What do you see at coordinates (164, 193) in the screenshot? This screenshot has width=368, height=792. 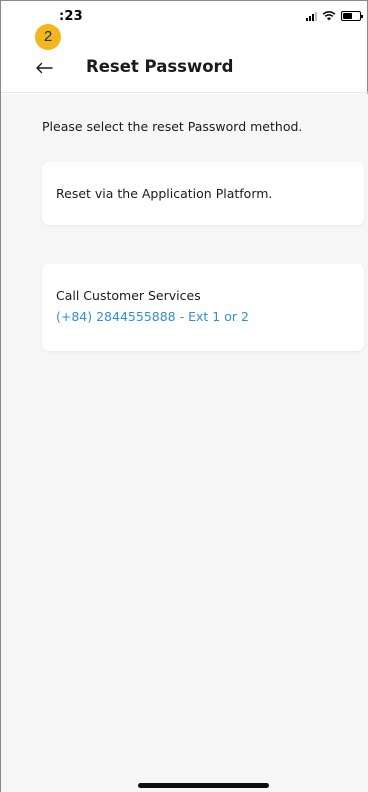 I see `option-title: Reset via the Application Platform.` at bounding box center [164, 193].